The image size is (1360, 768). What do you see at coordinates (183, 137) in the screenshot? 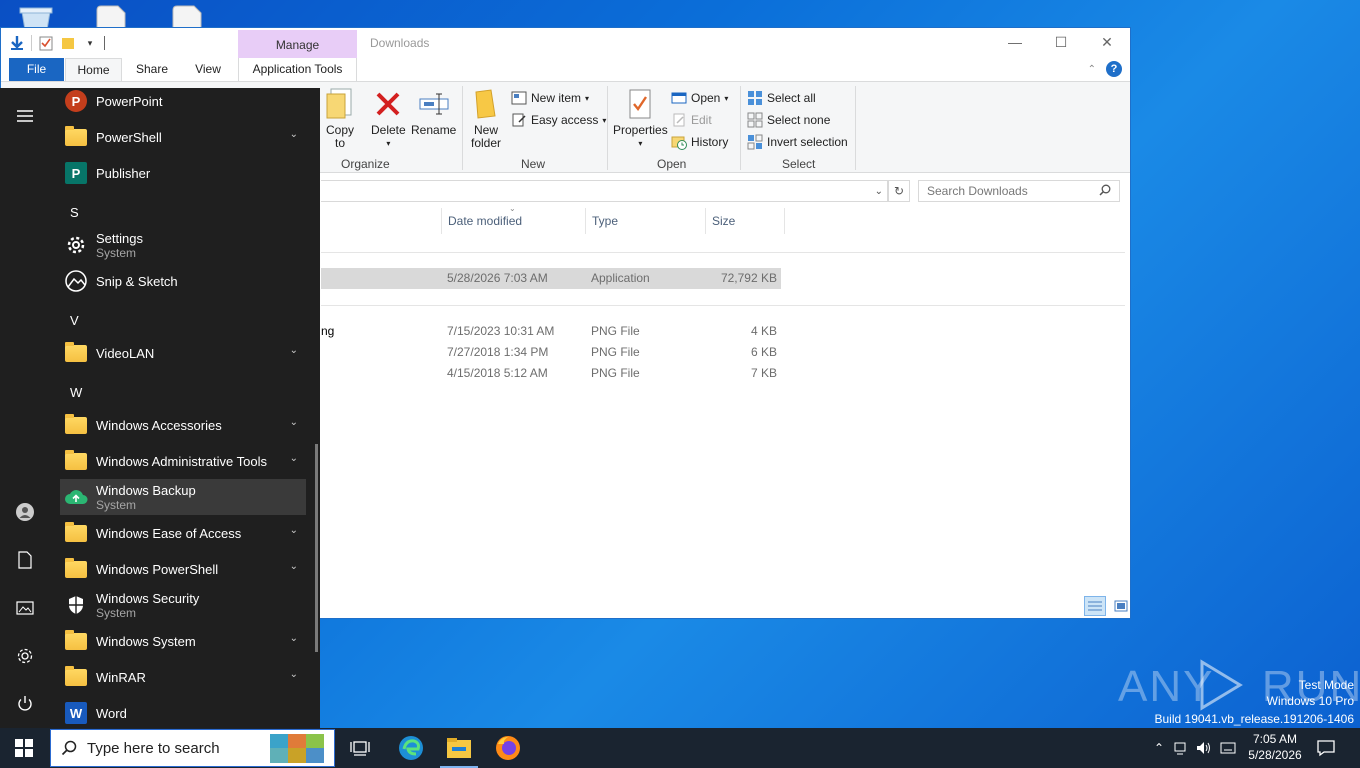
I see `app-powershell-folder: PowerShell ⌄` at bounding box center [183, 137].